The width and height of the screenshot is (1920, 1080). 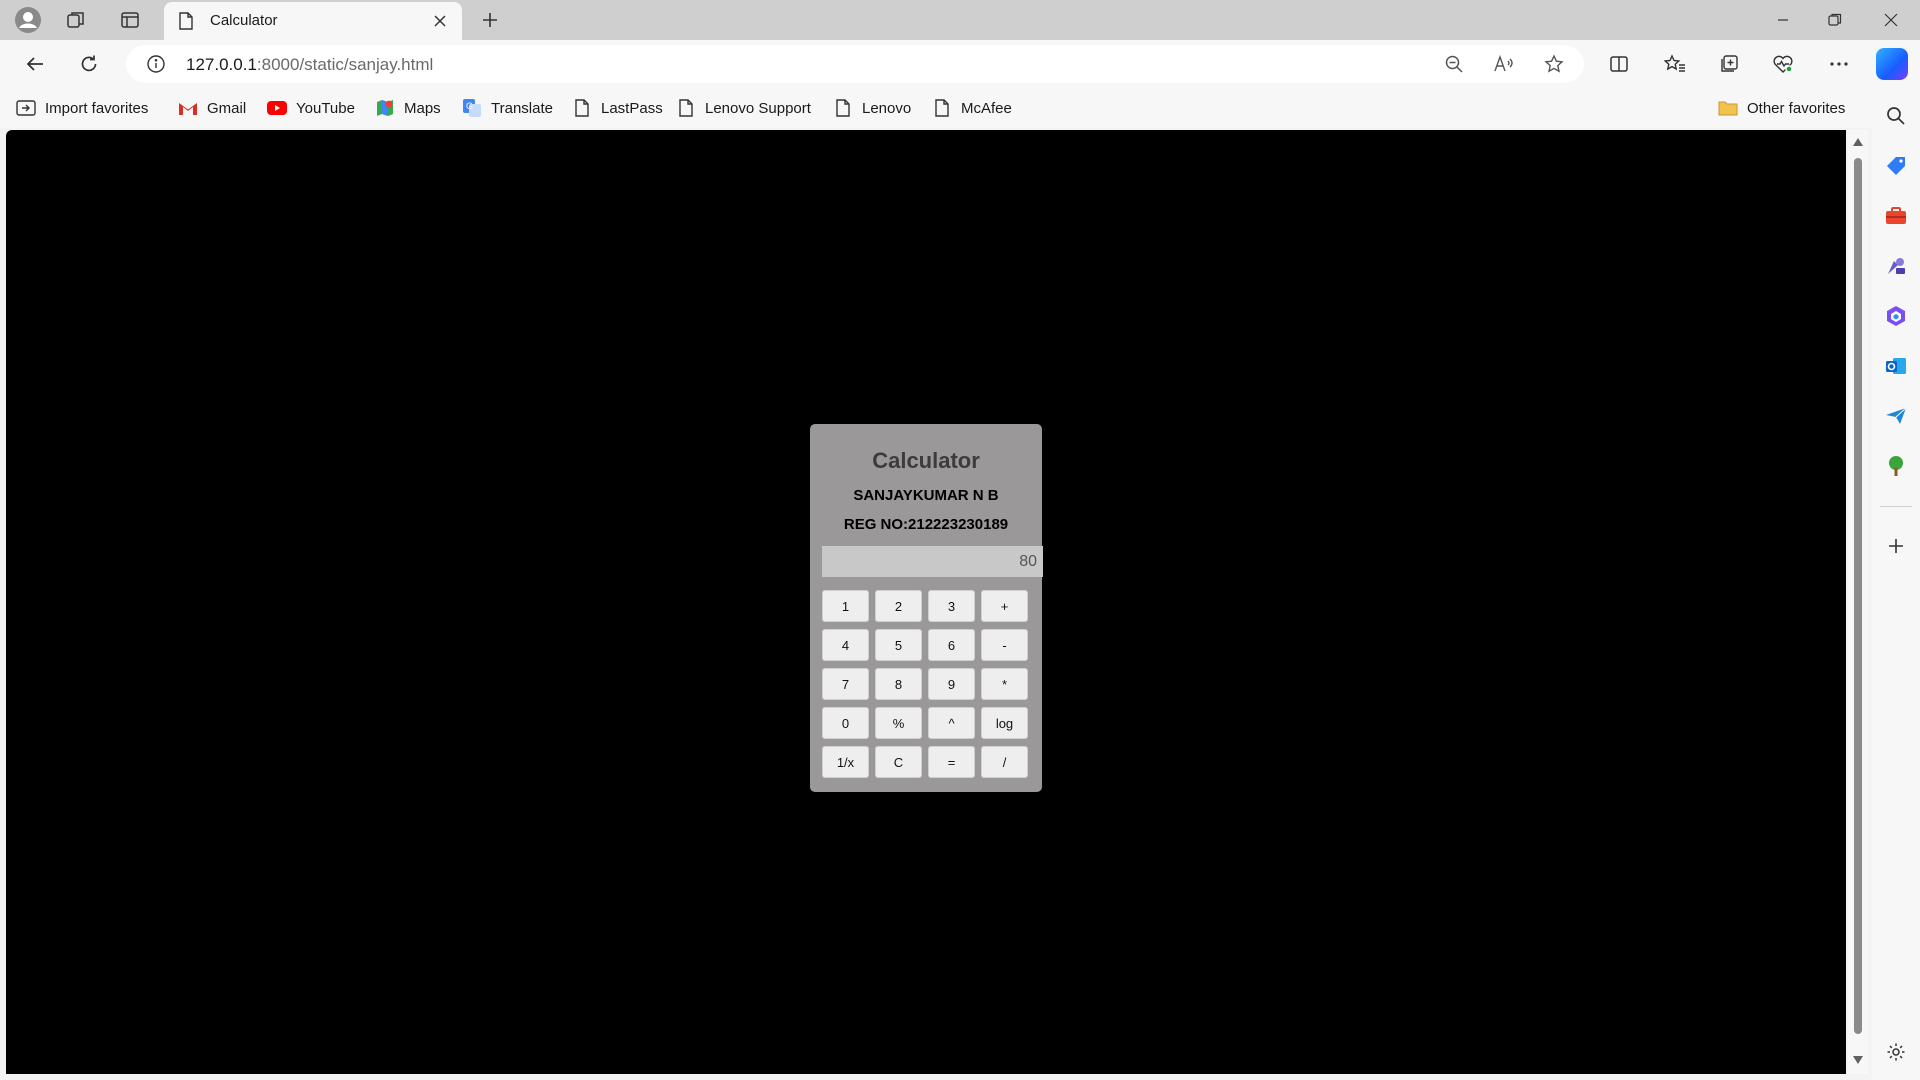 What do you see at coordinates (845, 606) in the screenshot?
I see `key-1: 1` at bounding box center [845, 606].